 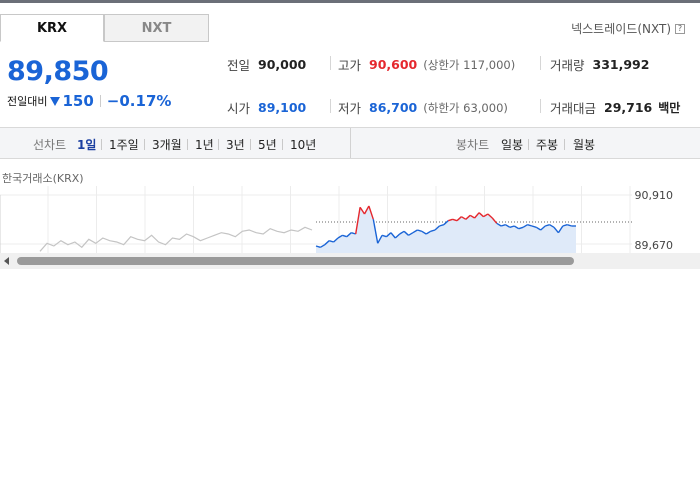 I want to click on change-percent: −0.17%, so click(x=139, y=101).